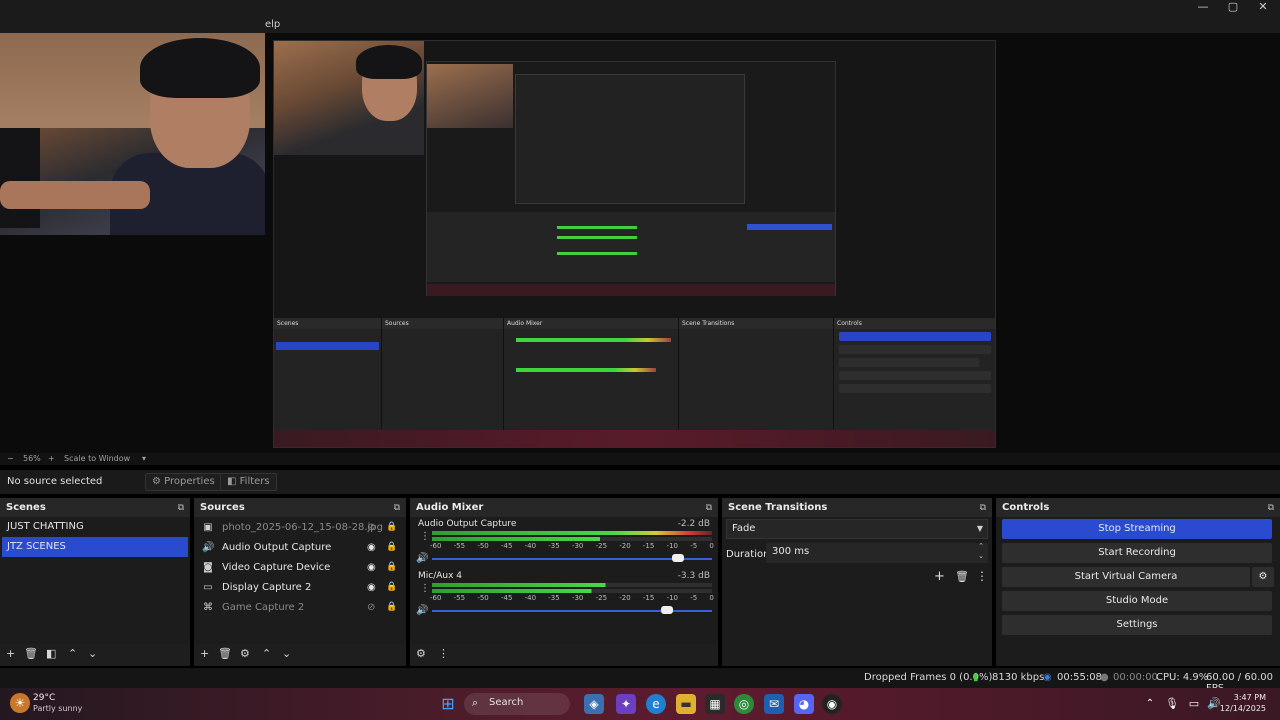 Image resolution: width=1280 pixels, height=720 pixels. I want to click on transition-select: Fade ▼, so click(857, 529).